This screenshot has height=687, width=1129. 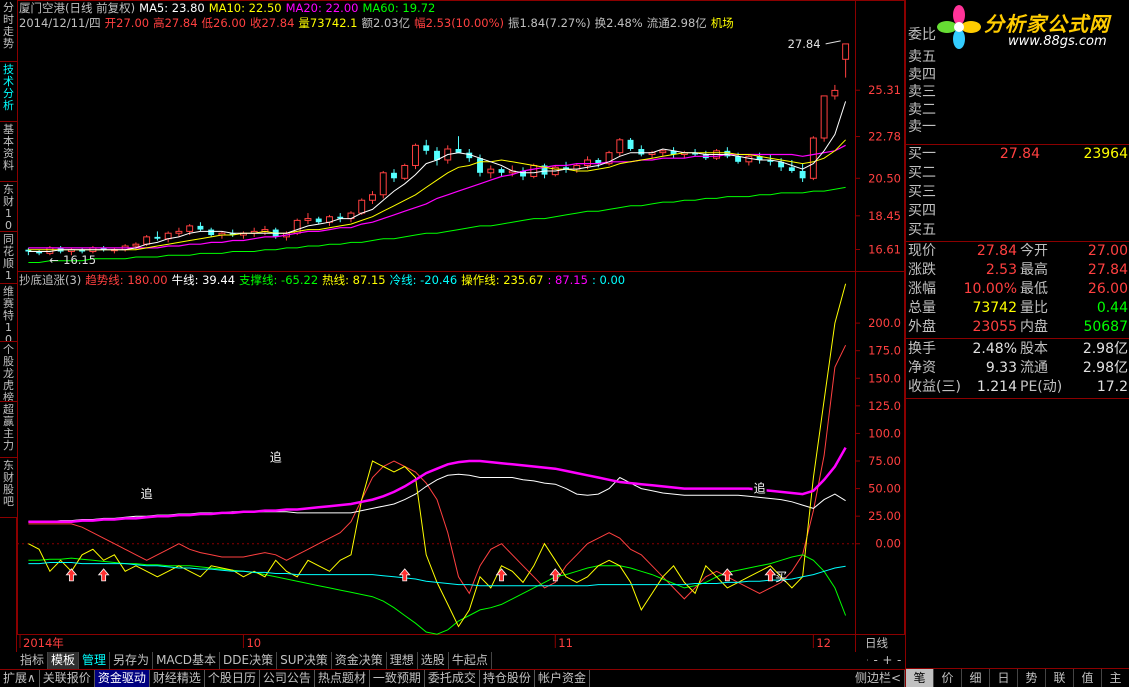 I want to click on right-tab-2: 细, so click(x=976, y=678).